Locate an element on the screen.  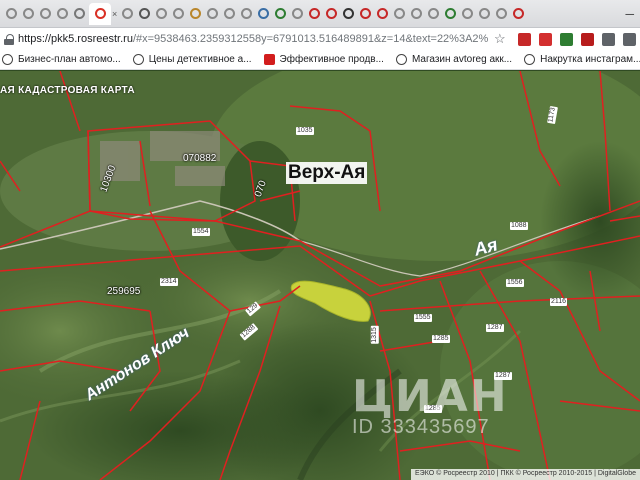
close-tab-icon: × is located at coordinates (114, 14).